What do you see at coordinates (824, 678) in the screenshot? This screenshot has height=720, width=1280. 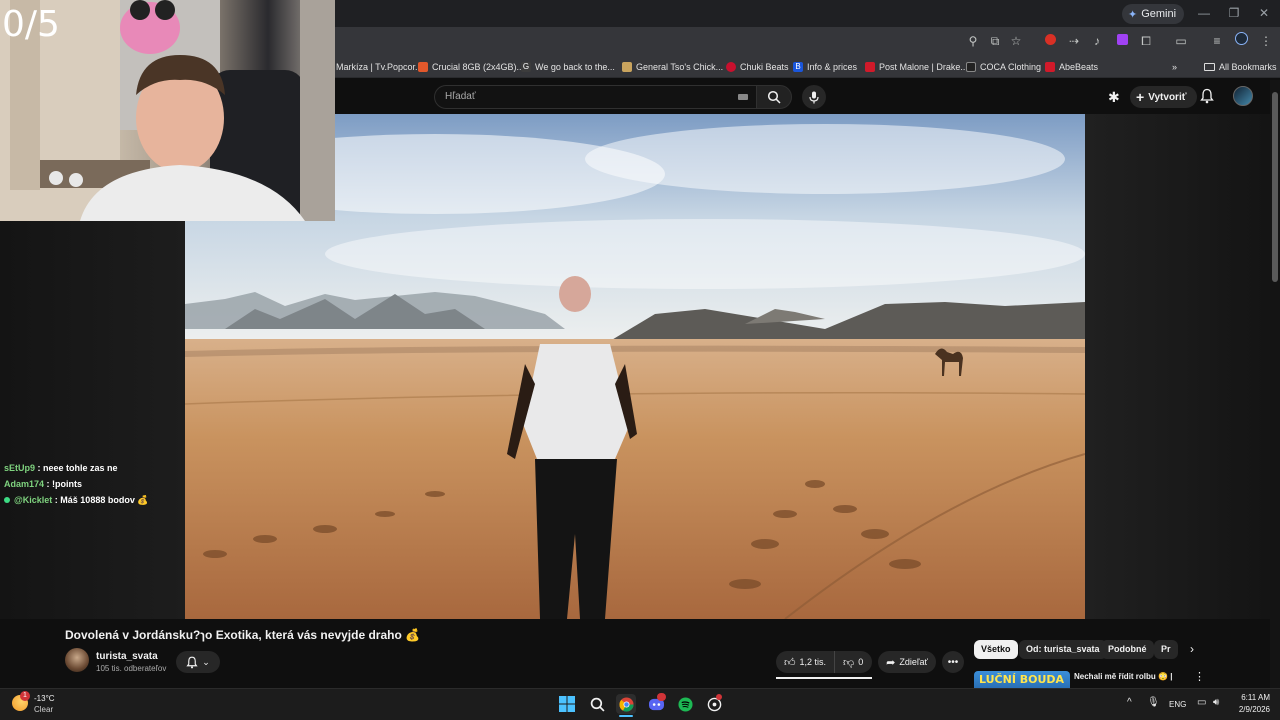 I see `like-underline` at bounding box center [824, 678].